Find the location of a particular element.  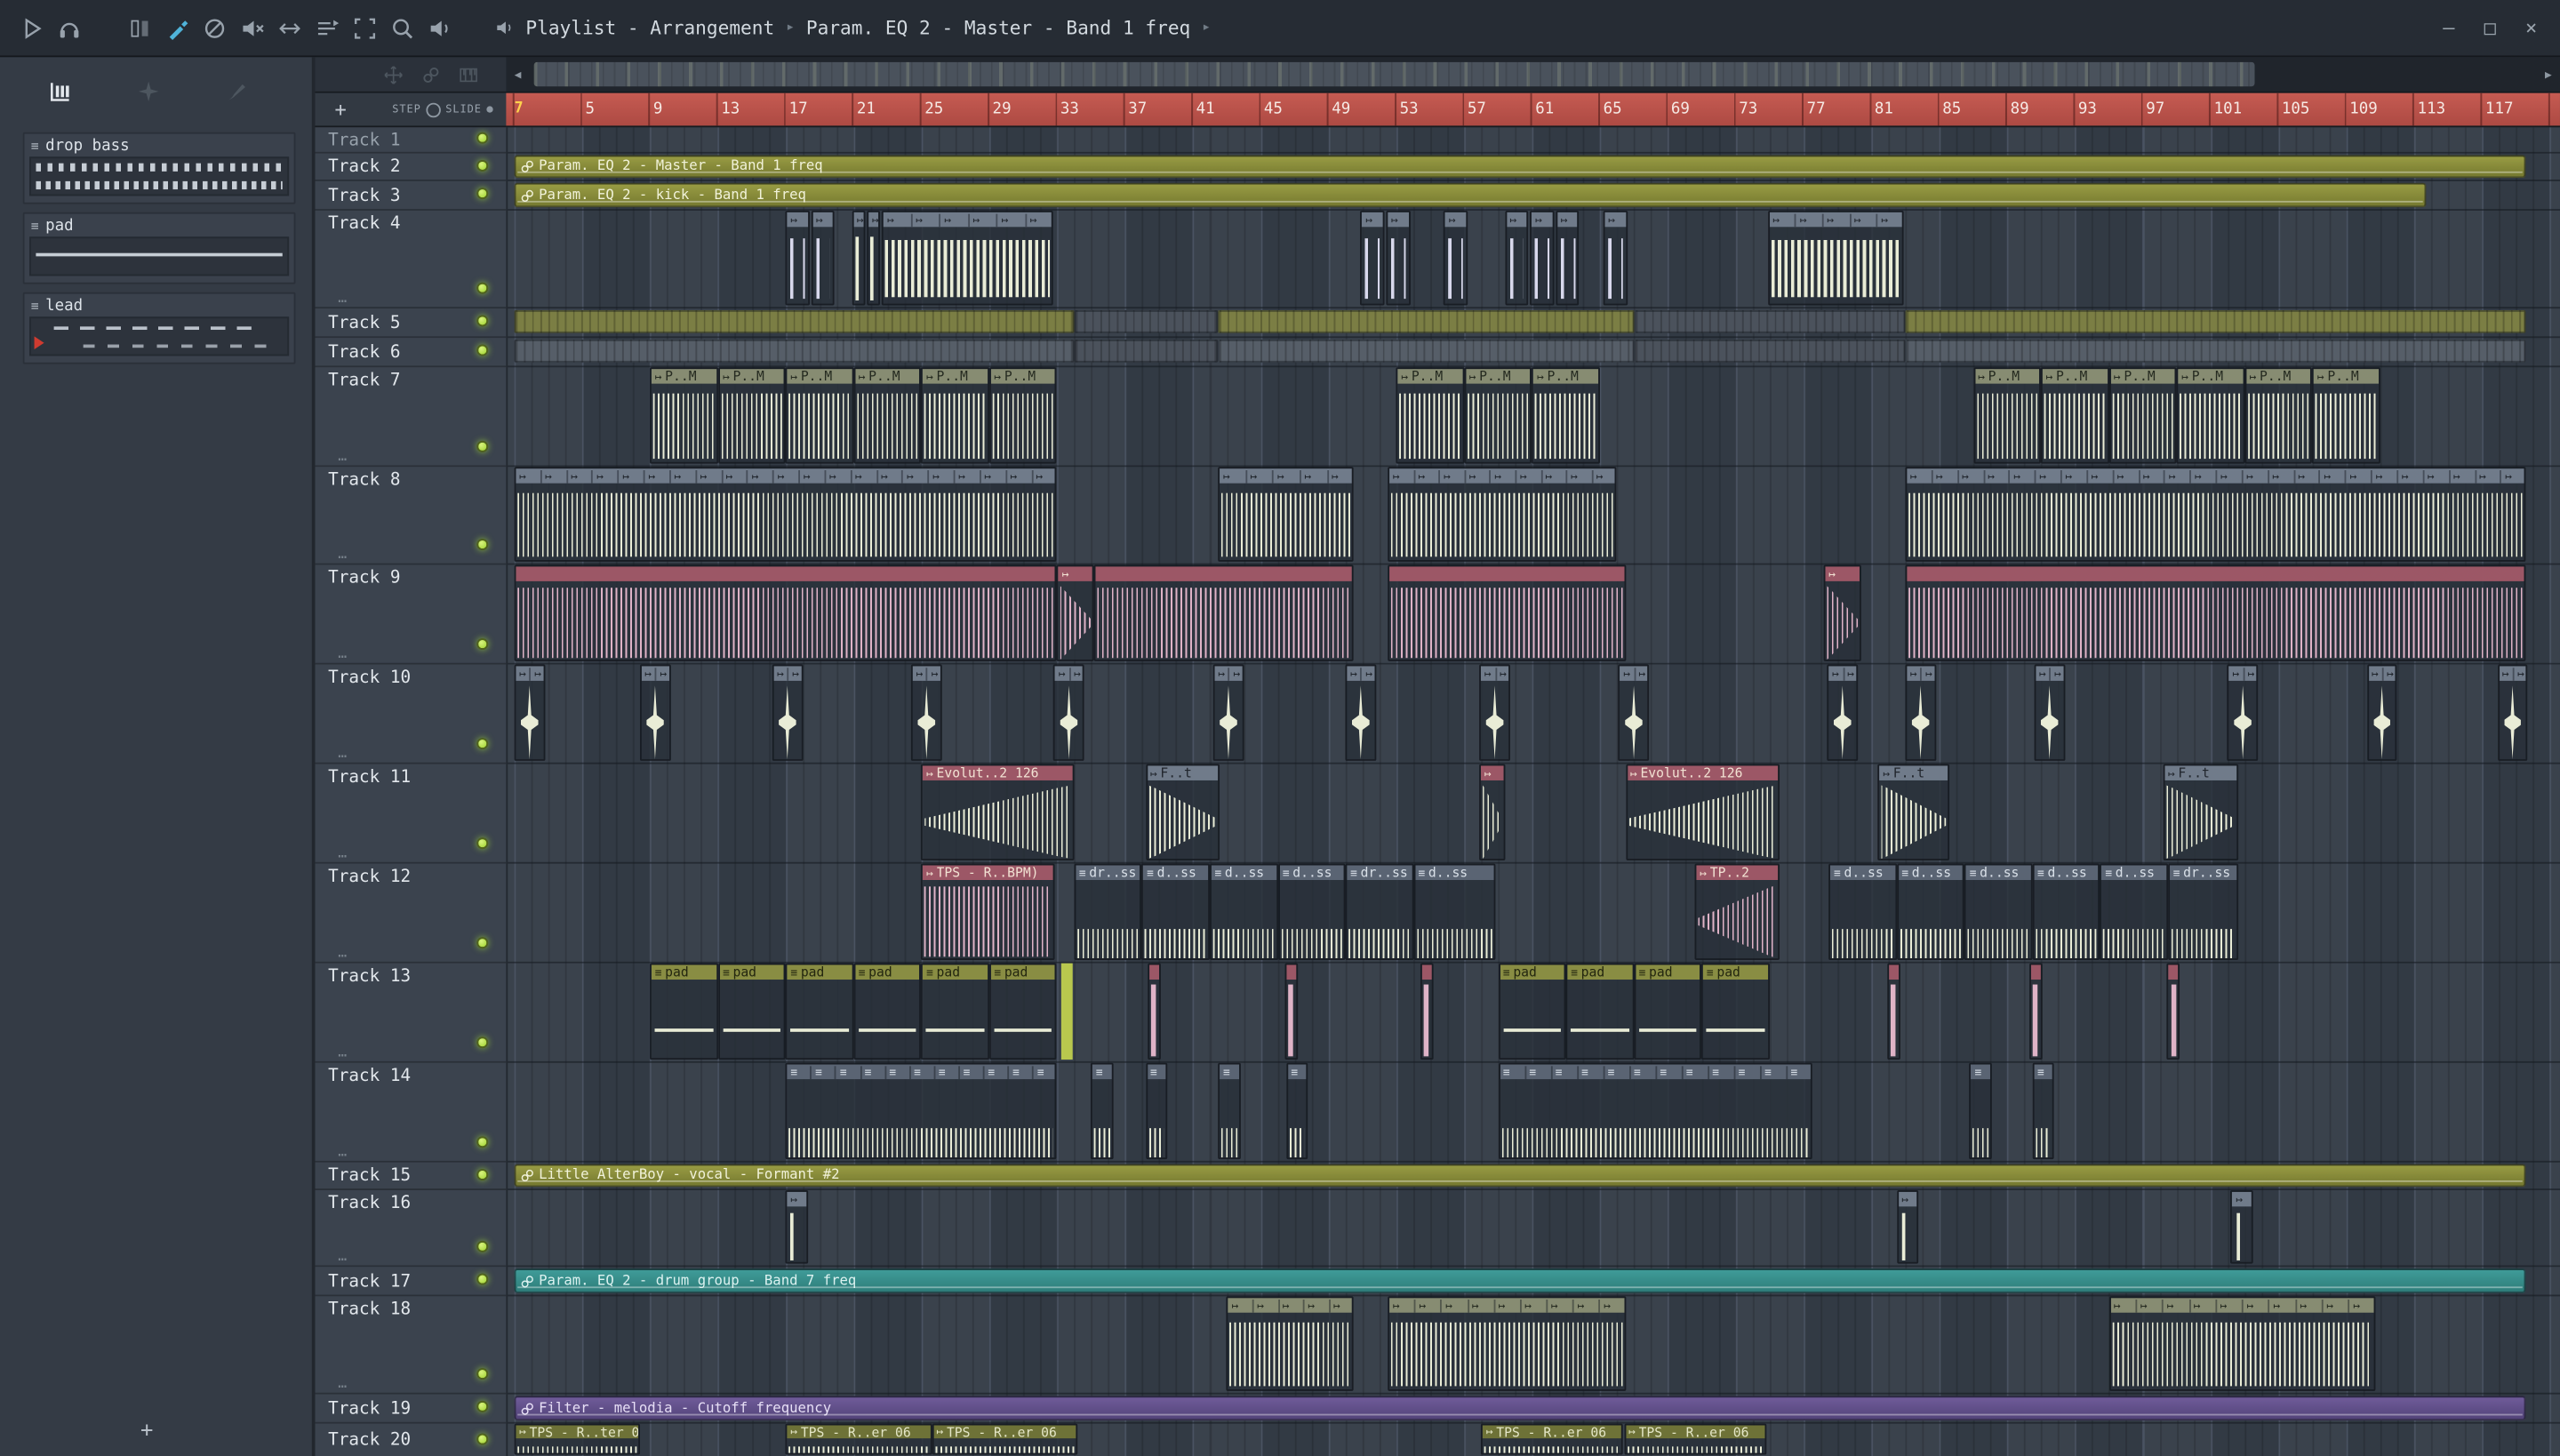

track-header: Track 19 is located at coordinates (411, 1409).